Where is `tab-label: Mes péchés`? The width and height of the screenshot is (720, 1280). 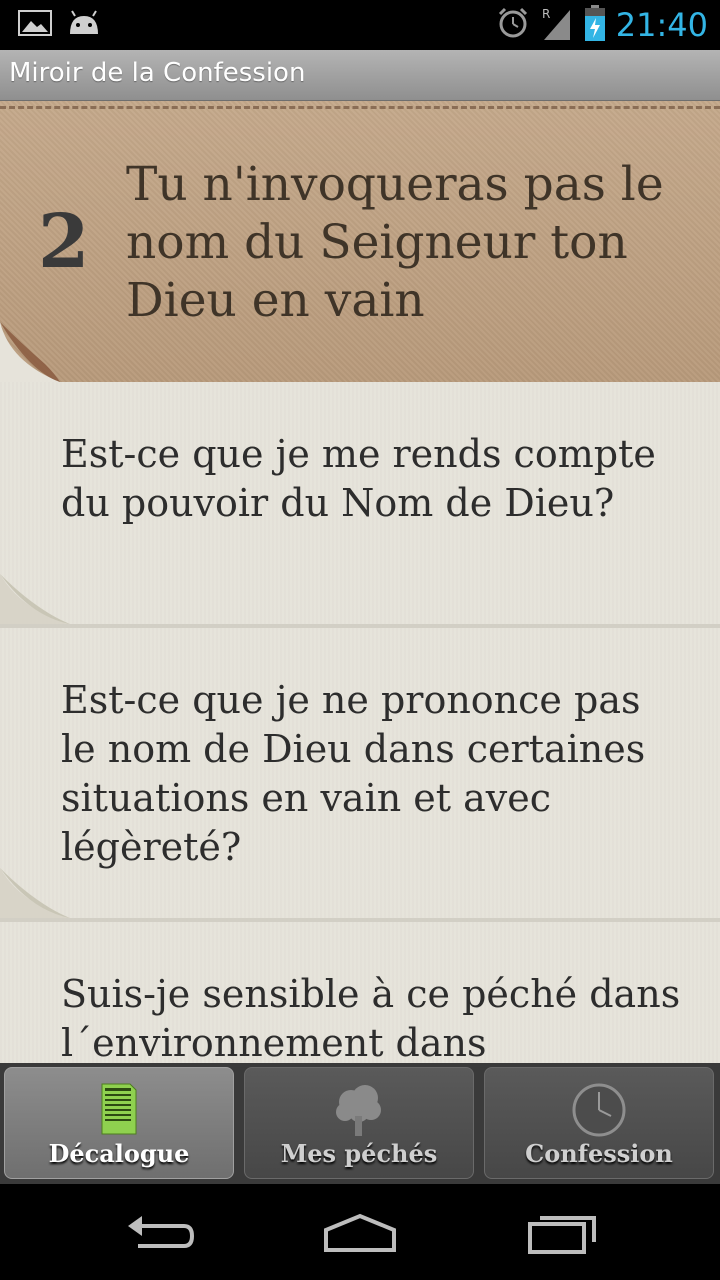 tab-label: Mes péchés is located at coordinates (359, 1153).